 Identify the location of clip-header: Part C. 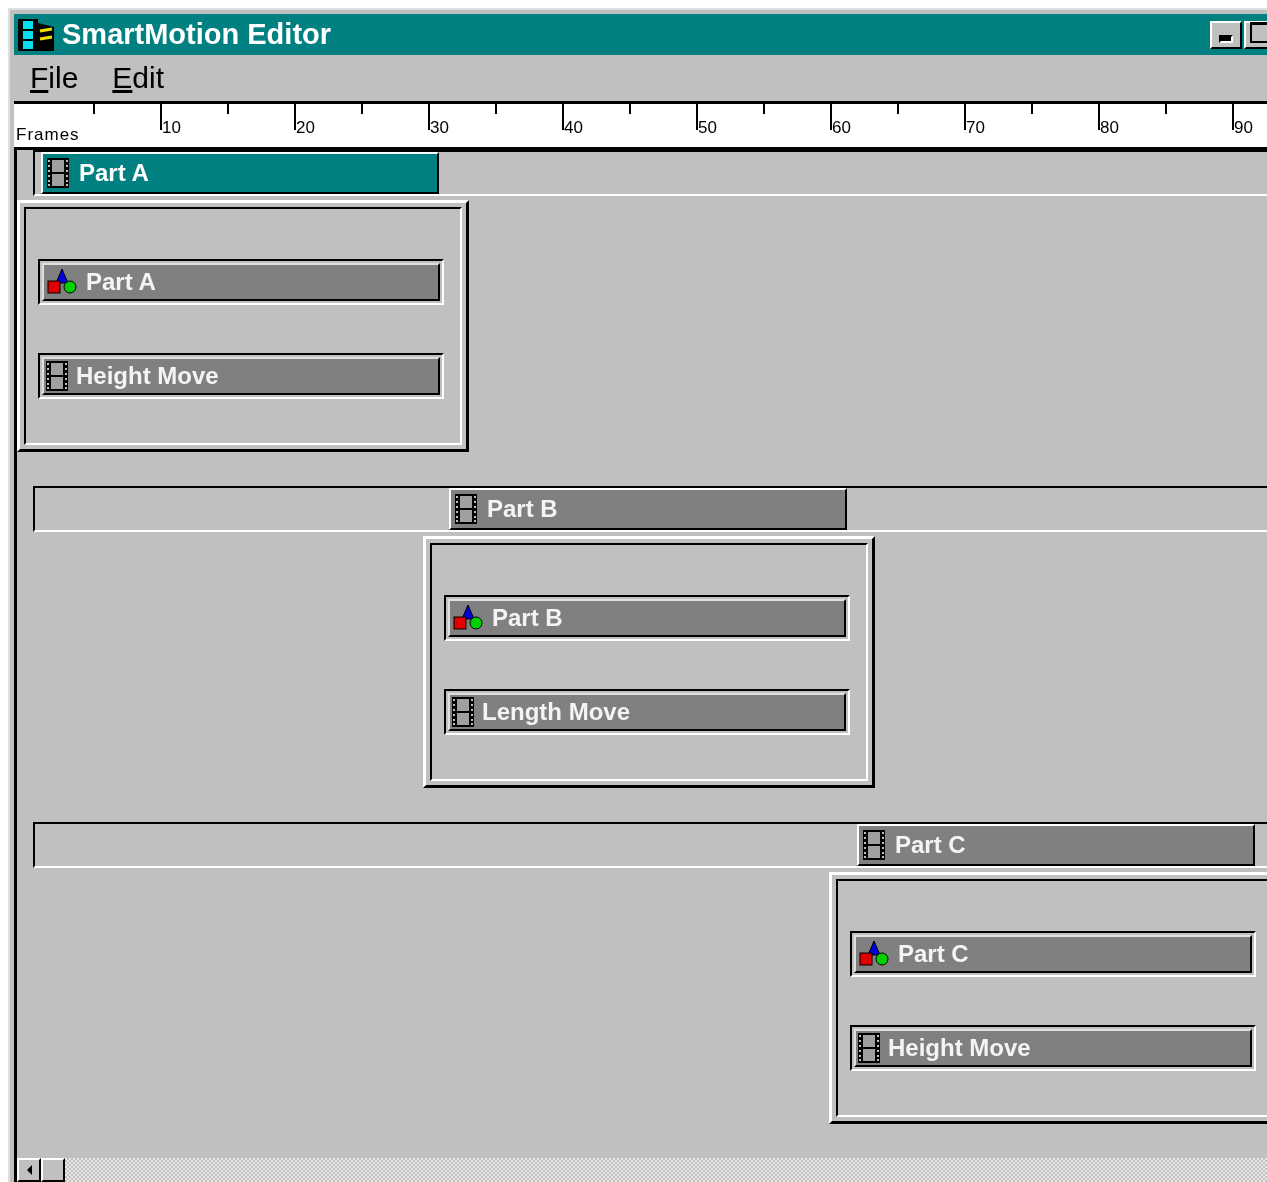
(1056, 845).